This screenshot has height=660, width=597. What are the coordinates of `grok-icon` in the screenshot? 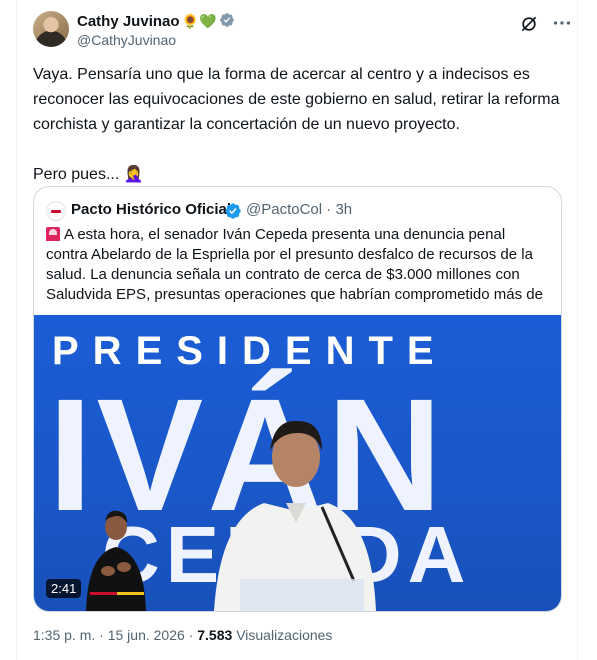 It's located at (529, 24).